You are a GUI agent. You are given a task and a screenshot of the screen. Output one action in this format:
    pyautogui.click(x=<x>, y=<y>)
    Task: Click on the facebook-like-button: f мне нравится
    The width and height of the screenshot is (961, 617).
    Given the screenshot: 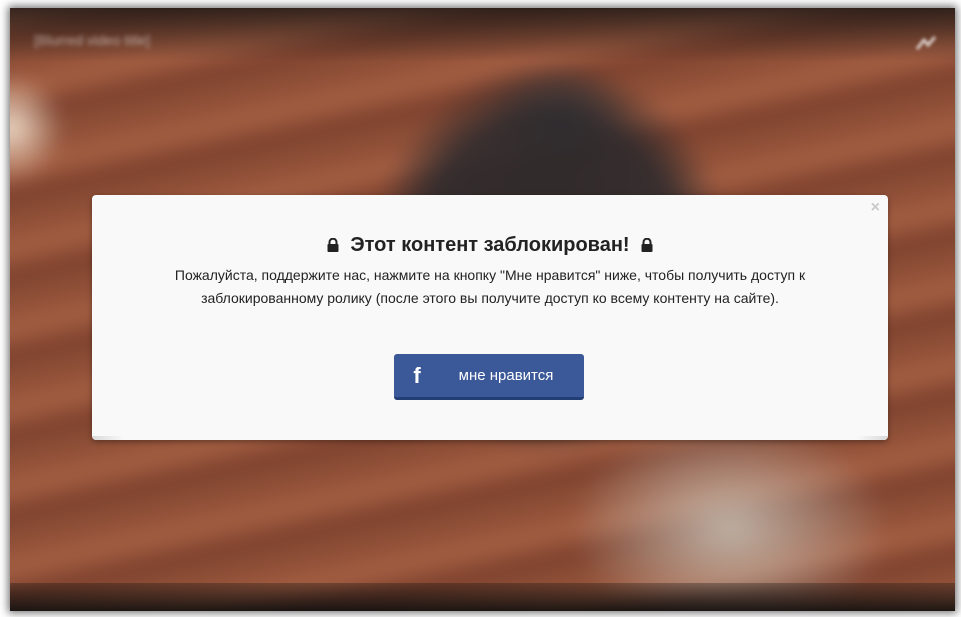 What is the action you would take?
    pyautogui.click(x=489, y=377)
    